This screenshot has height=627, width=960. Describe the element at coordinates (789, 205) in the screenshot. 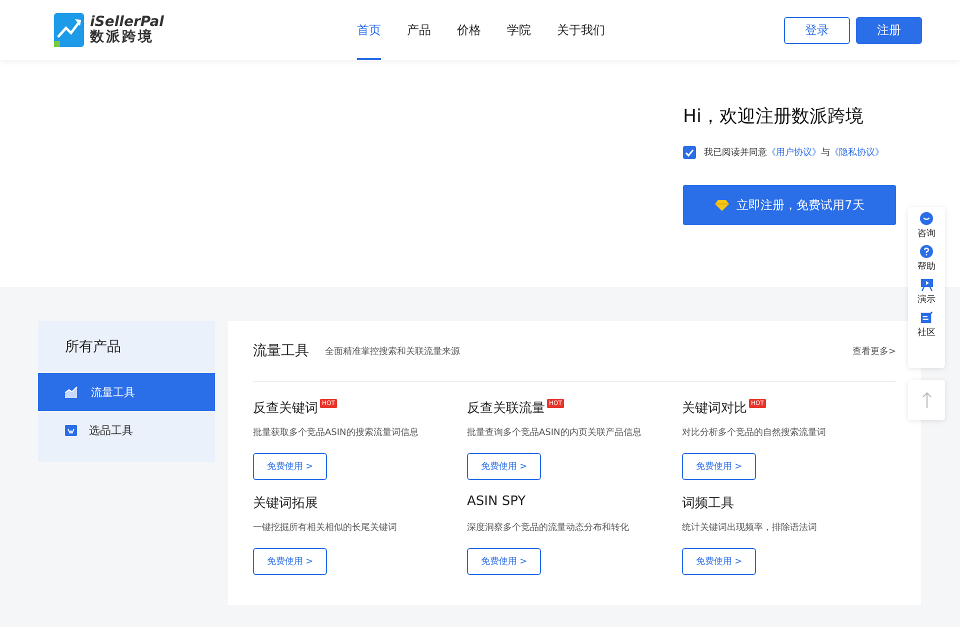

I see `register-trial-button: 立即注册，免费试用7天` at that location.